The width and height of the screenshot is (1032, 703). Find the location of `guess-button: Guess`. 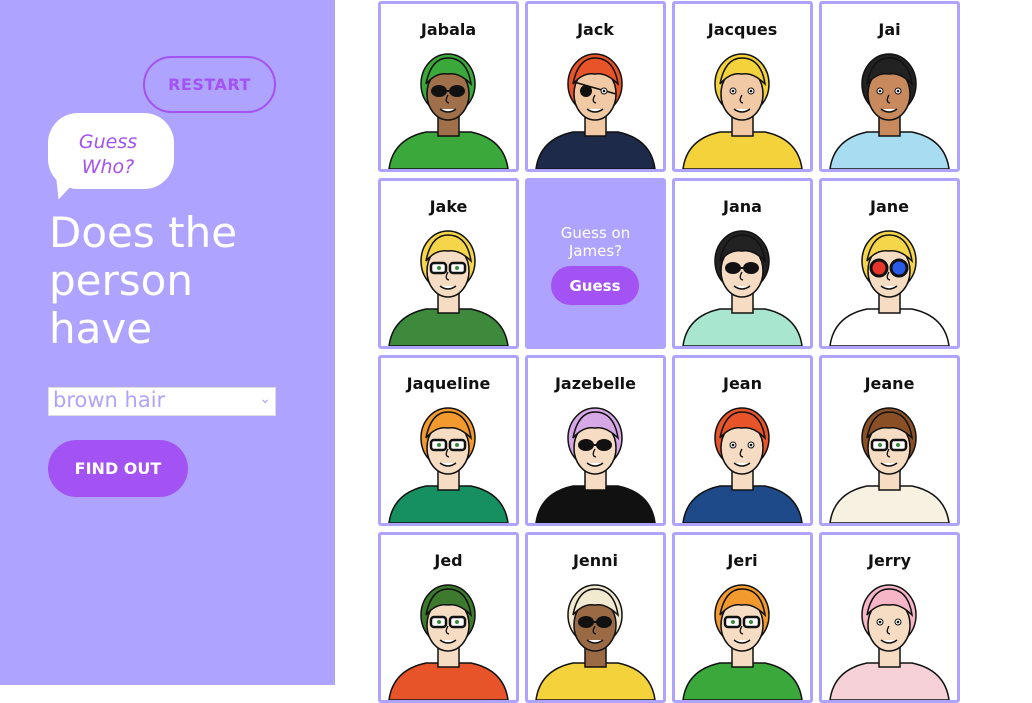

guess-button: Guess is located at coordinates (595, 285).